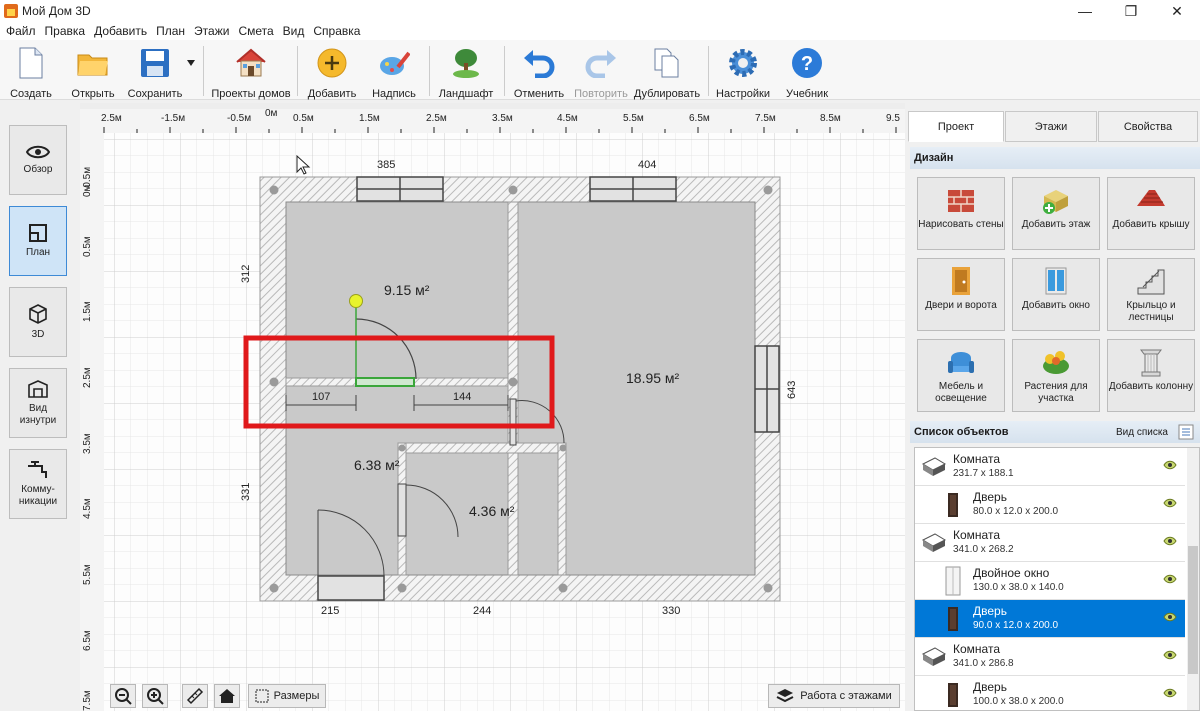 The height and width of the screenshot is (711, 1200). I want to click on window-right, so click(767, 389).